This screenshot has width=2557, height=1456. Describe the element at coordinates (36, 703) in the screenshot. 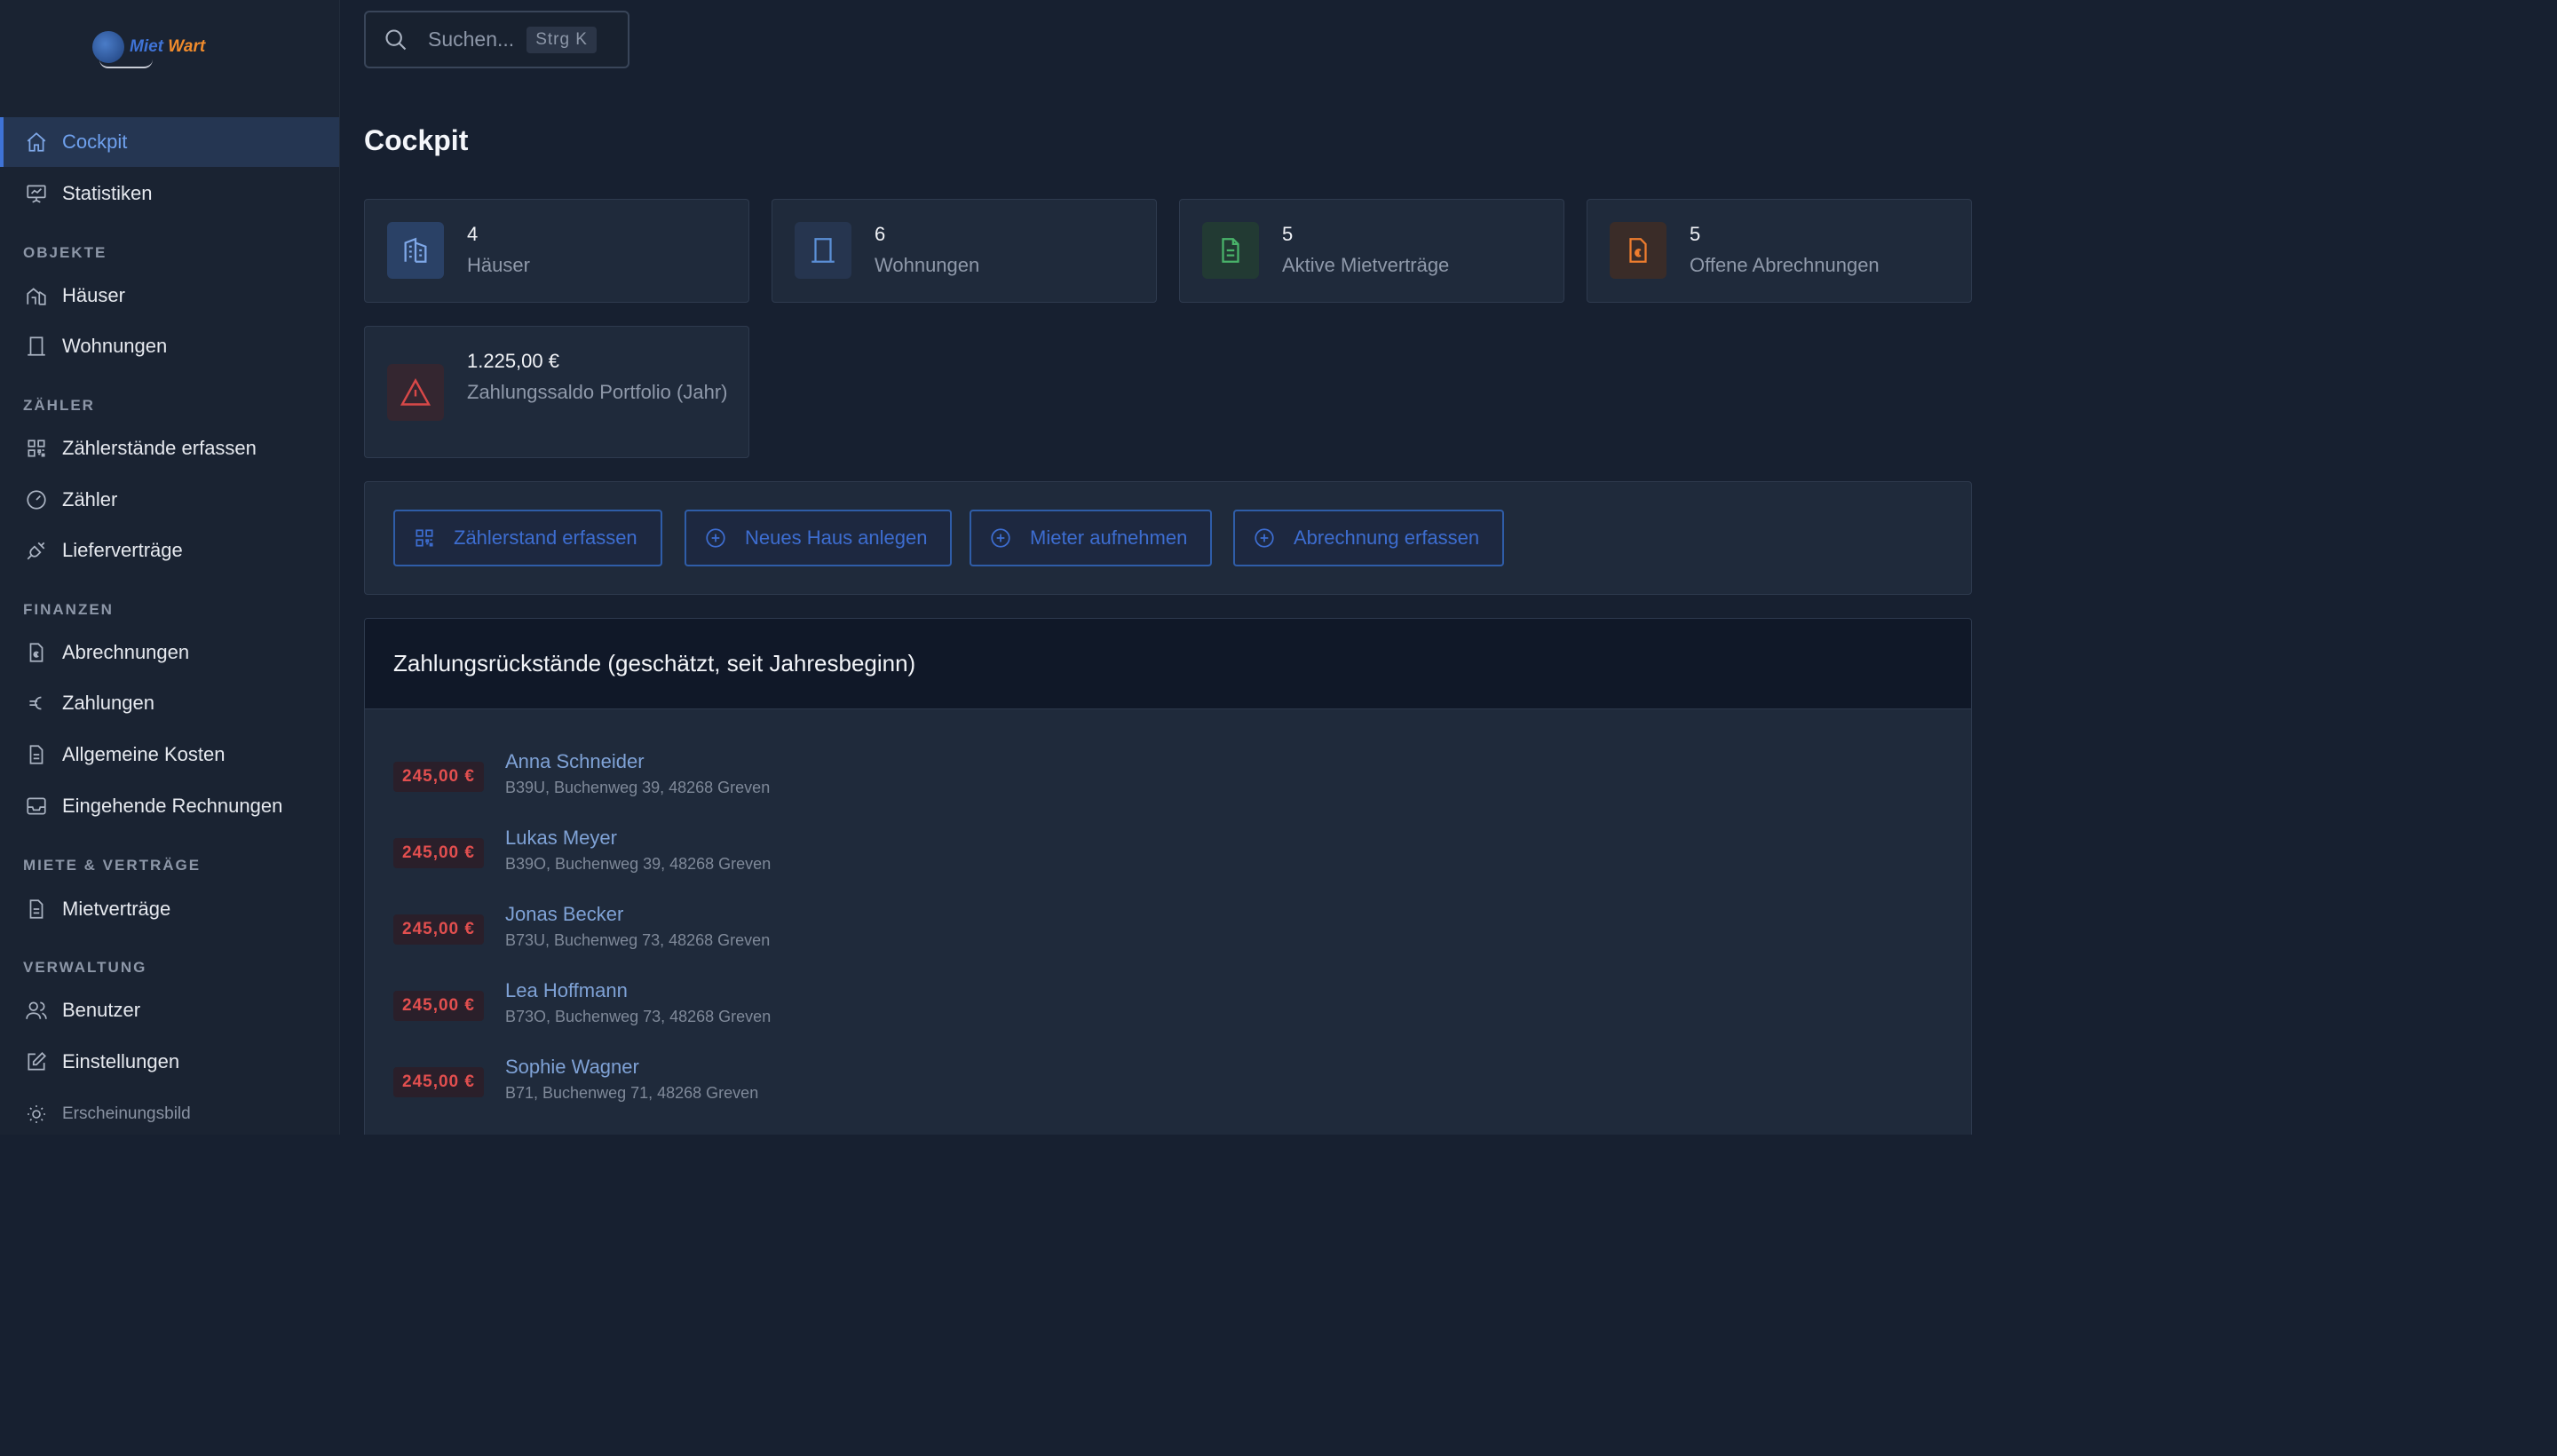

I see `euro-icon` at that location.